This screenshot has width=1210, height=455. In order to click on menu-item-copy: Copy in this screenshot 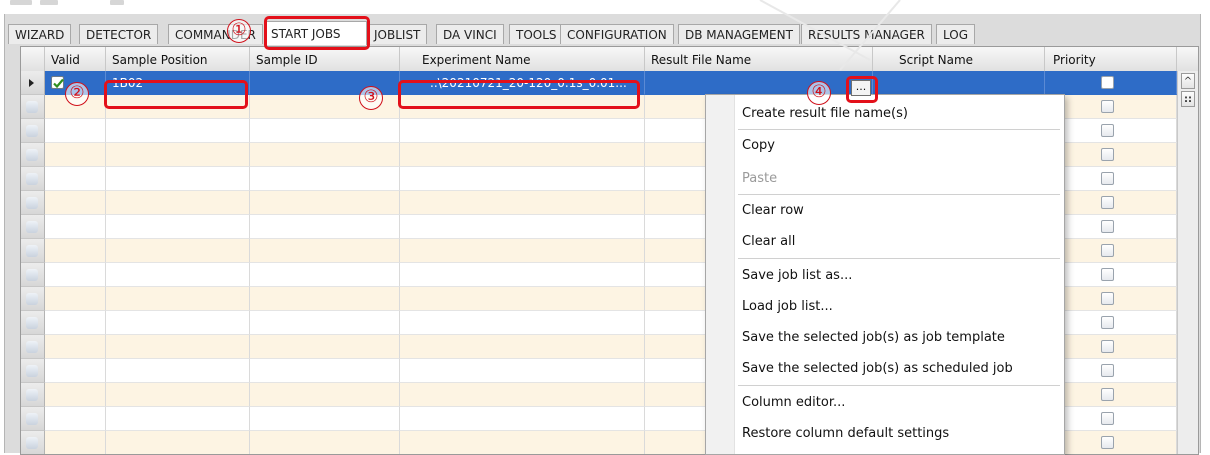, I will do `click(758, 145)`.